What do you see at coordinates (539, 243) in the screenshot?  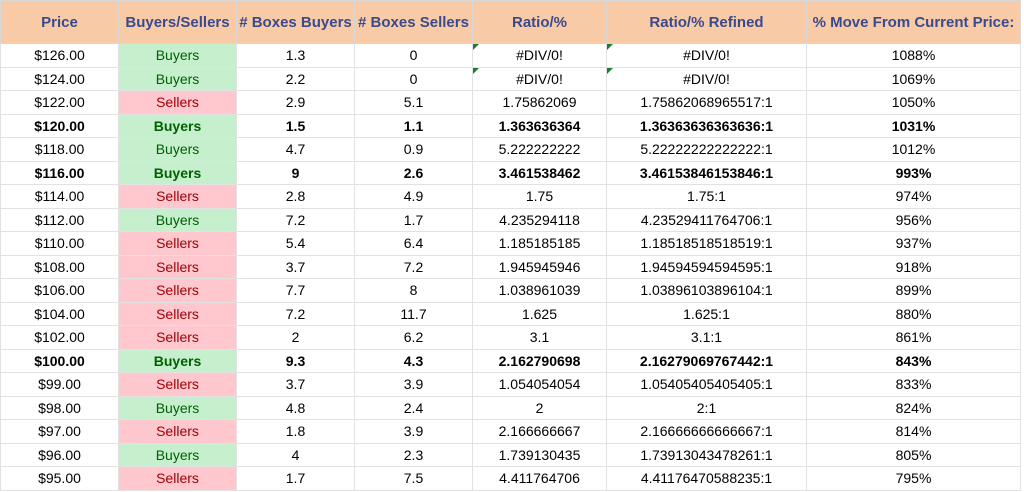 I see `ratio-cell: 1.185185185` at bounding box center [539, 243].